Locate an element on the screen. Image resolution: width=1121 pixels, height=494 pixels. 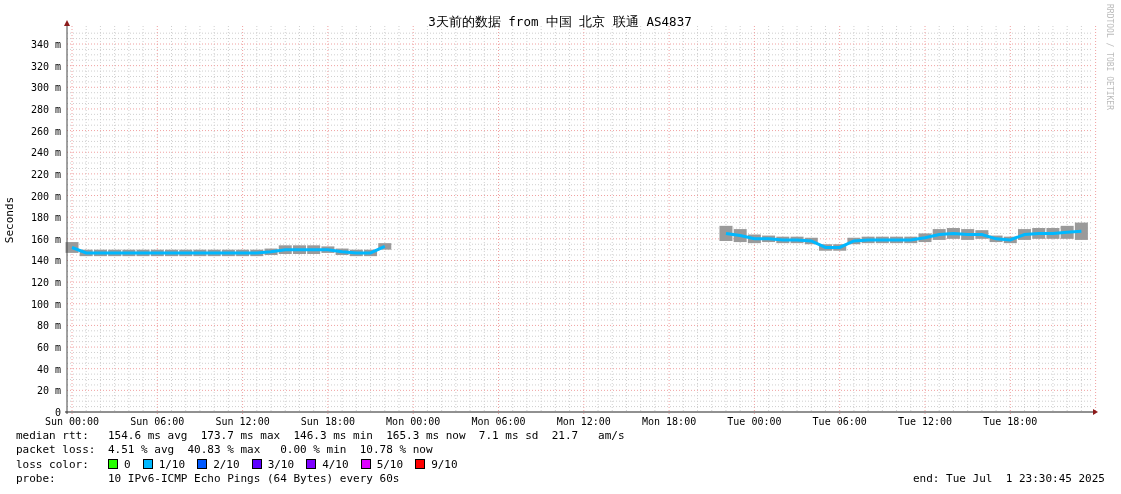
x-tick-label: Tue 00:00 is located at coordinates (754, 421).